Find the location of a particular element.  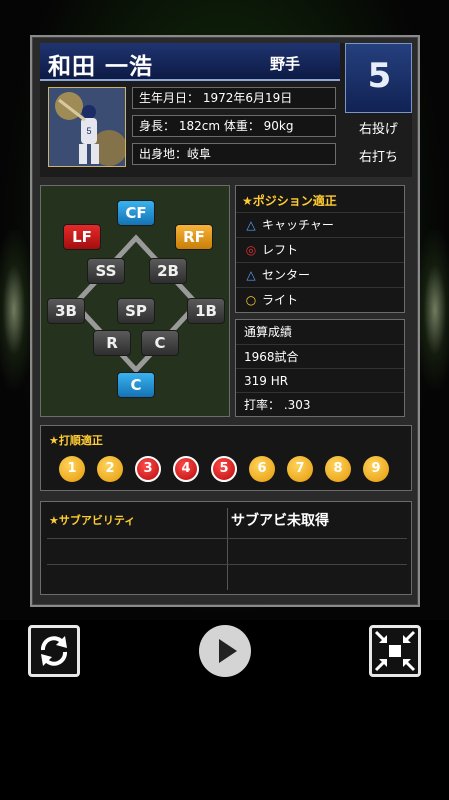

bats-hand: 右打ち is located at coordinates (378, 157).